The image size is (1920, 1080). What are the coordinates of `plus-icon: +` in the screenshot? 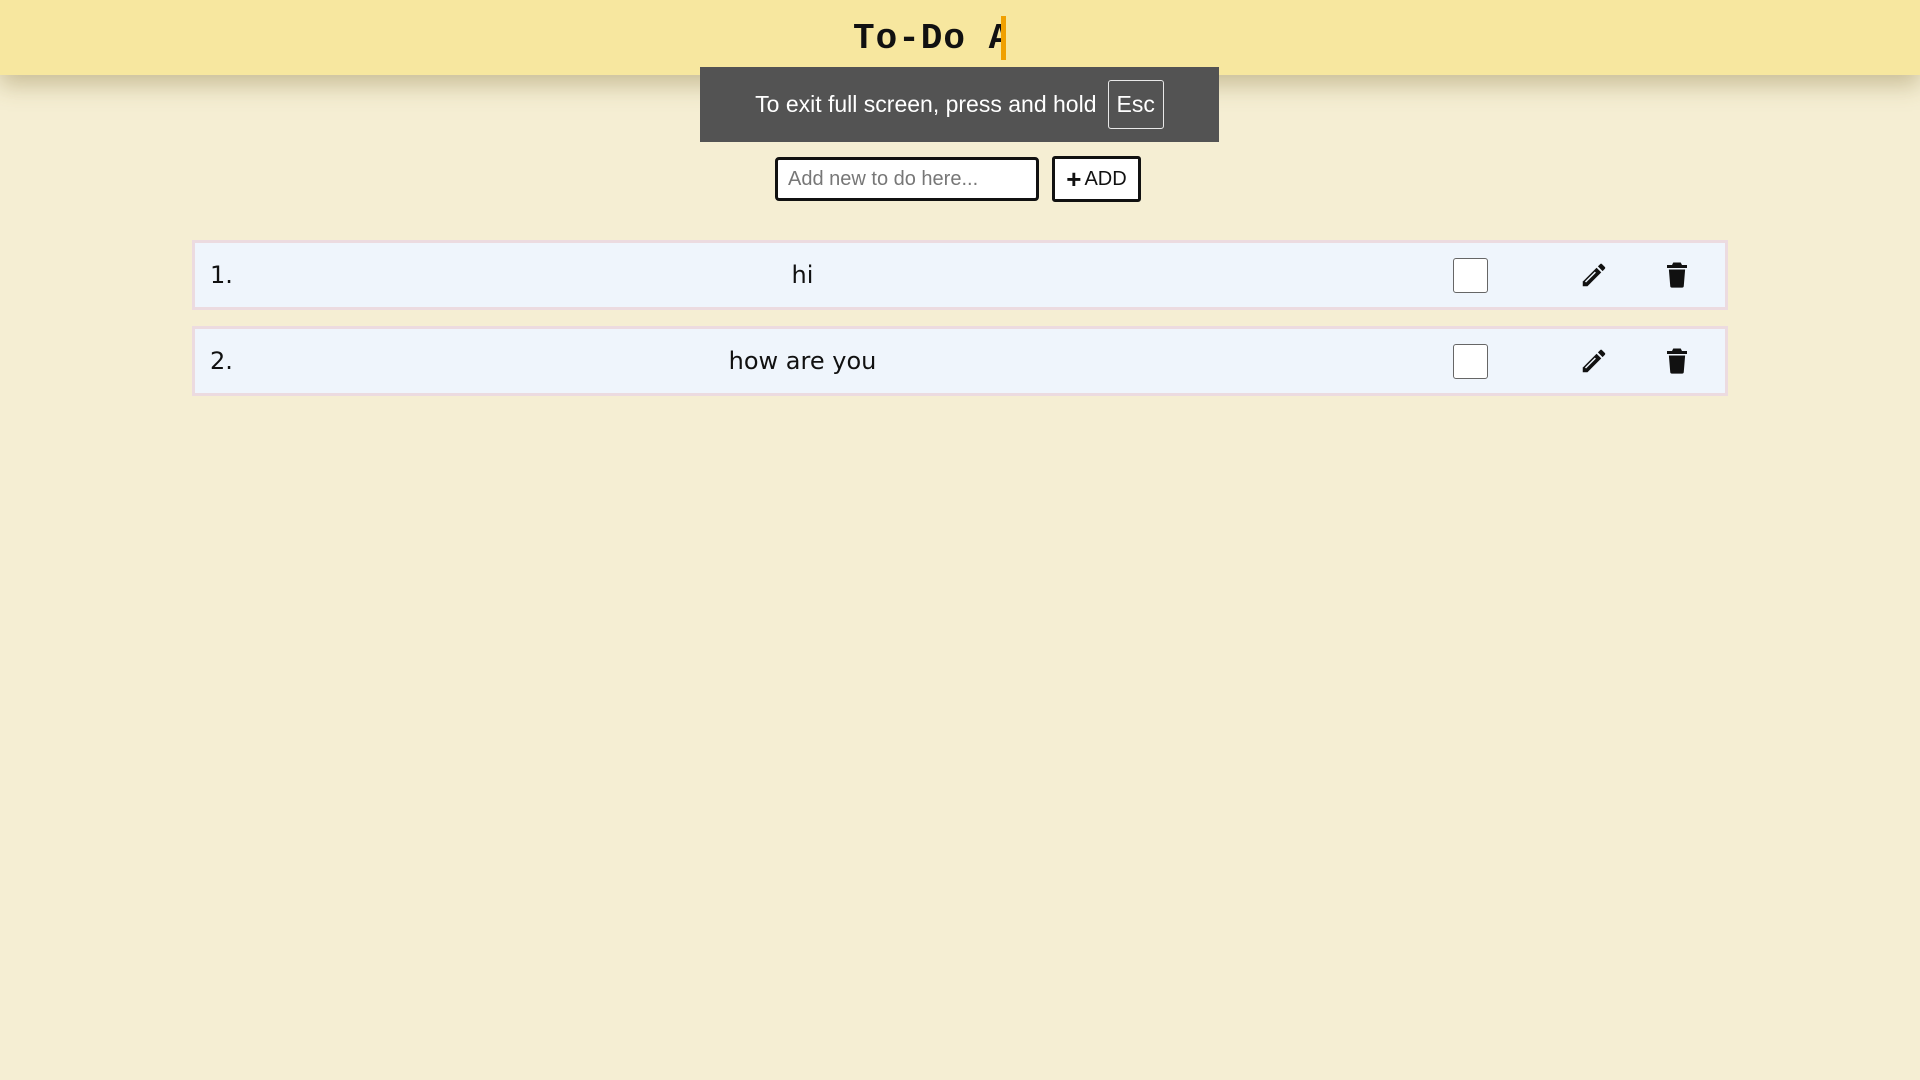 It's located at (1074, 179).